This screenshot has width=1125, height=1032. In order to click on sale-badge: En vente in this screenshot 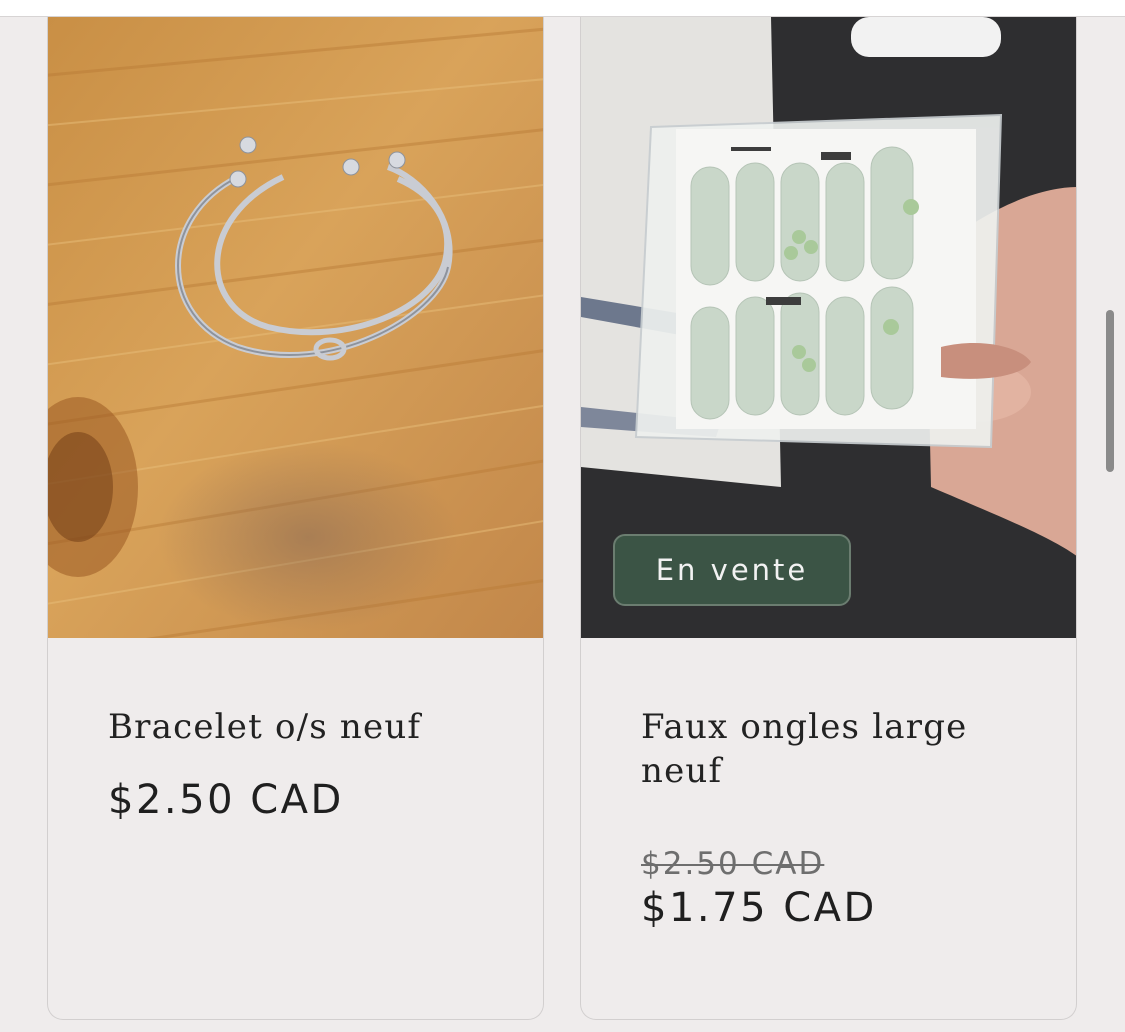, I will do `click(732, 570)`.